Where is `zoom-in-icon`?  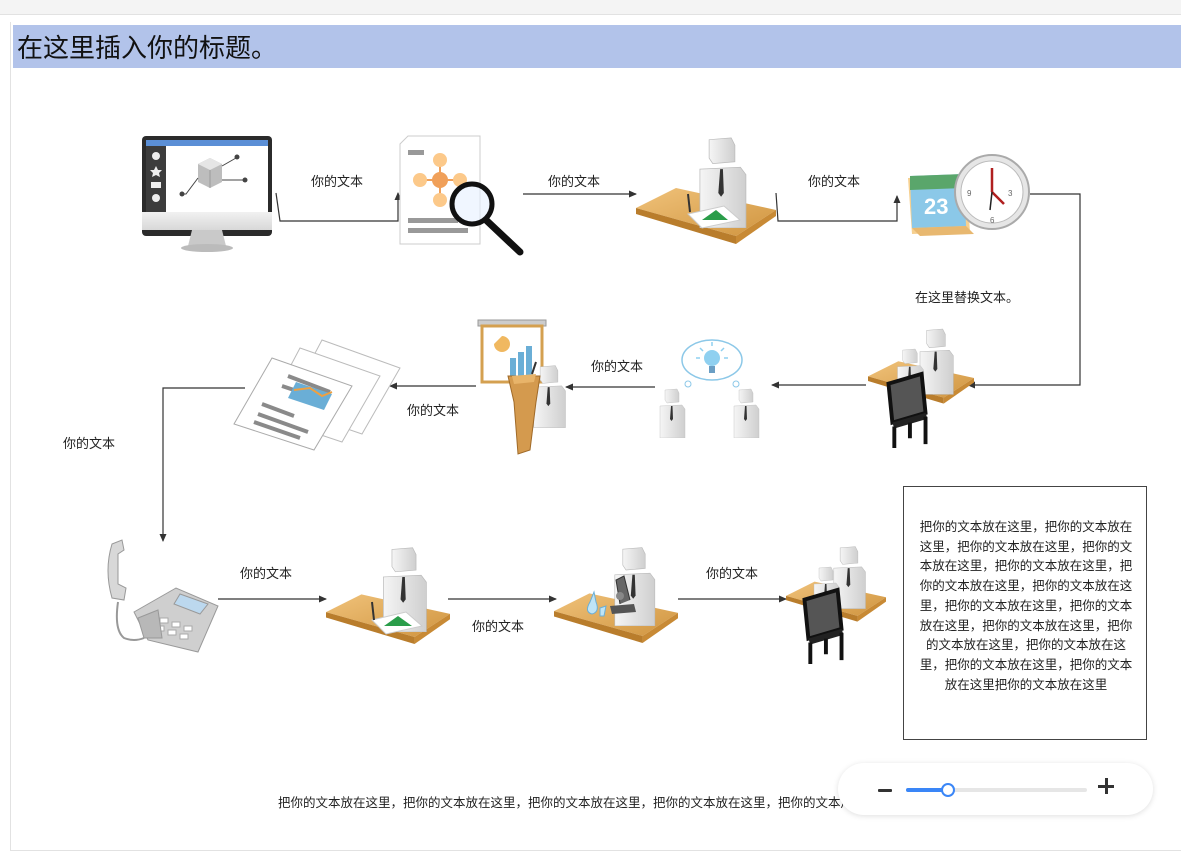 zoom-in-icon is located at coordinates (1106, 786).